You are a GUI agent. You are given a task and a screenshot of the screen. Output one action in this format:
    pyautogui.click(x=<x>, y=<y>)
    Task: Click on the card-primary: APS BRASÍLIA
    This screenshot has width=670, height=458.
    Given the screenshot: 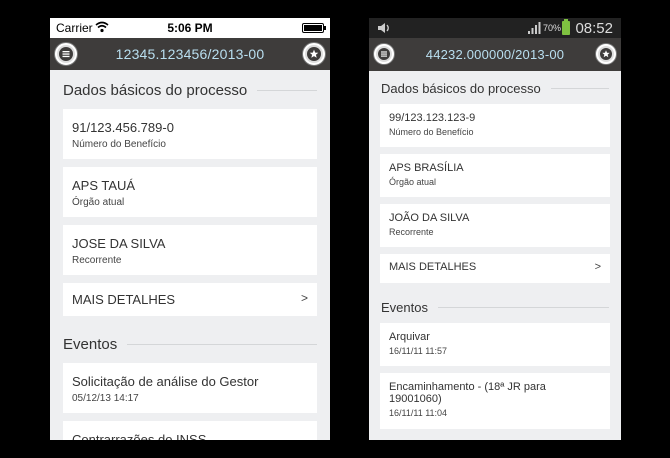 What is the action you would take?
    pyautogui.click(x=426, y=168)
    